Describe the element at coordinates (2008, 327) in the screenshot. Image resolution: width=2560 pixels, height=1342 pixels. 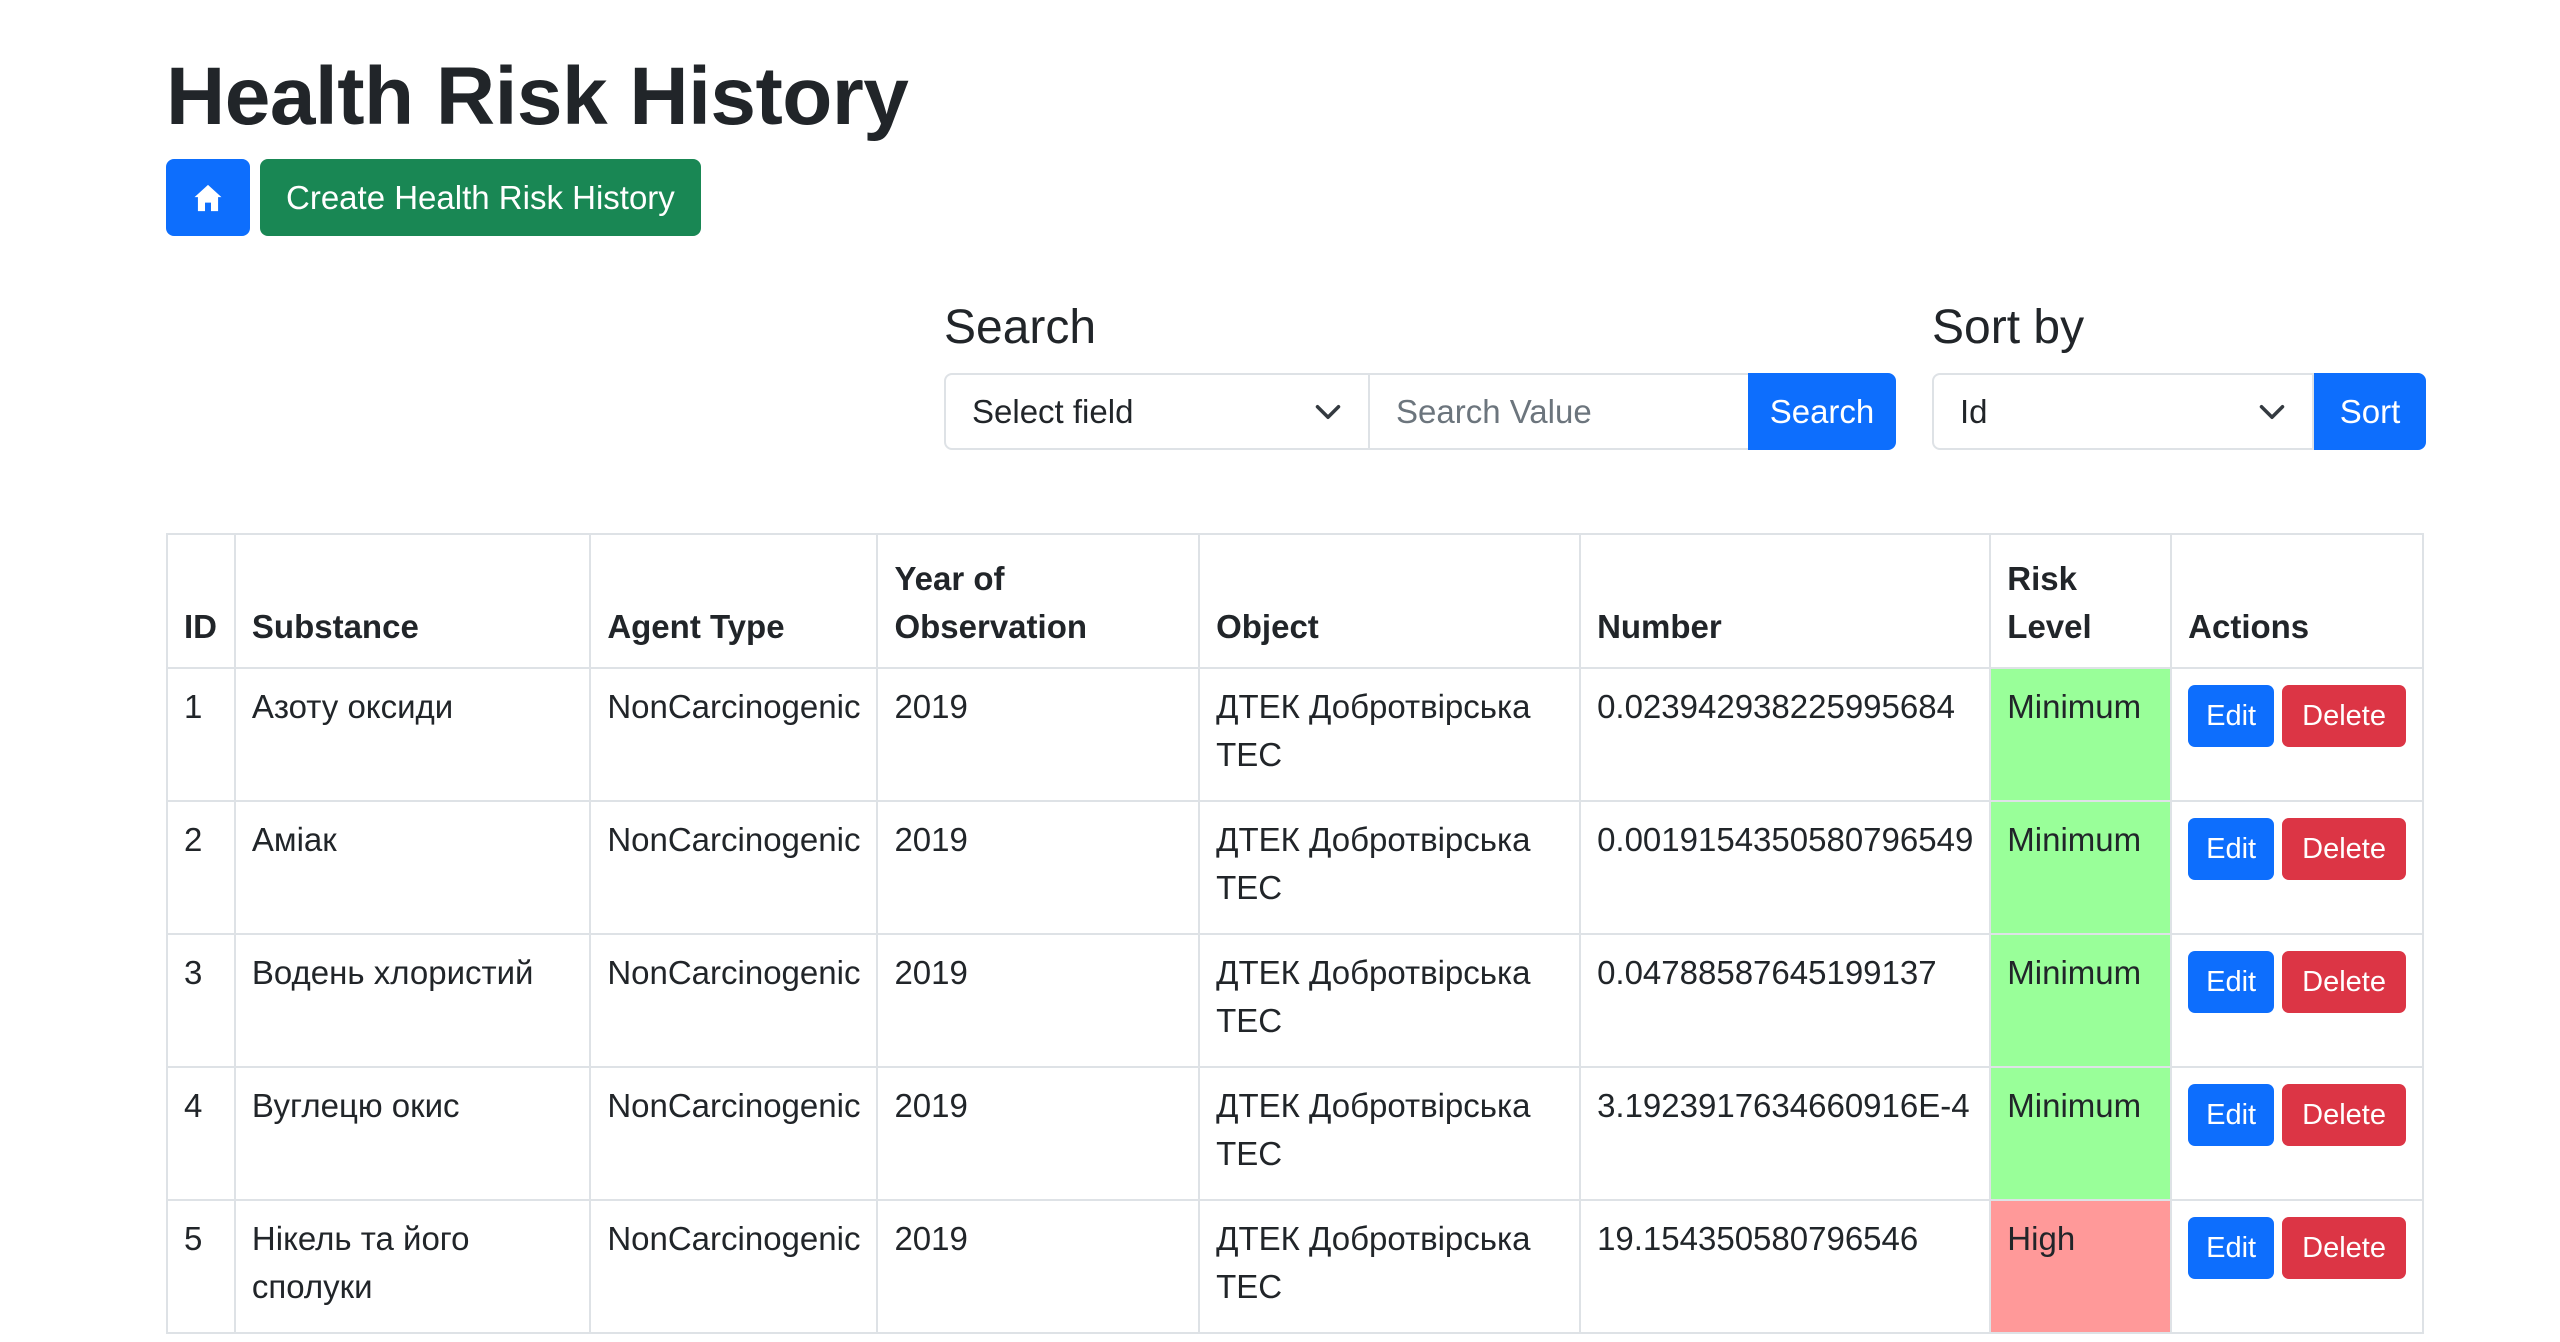
I see `sort-heading: Sort by` at that location.